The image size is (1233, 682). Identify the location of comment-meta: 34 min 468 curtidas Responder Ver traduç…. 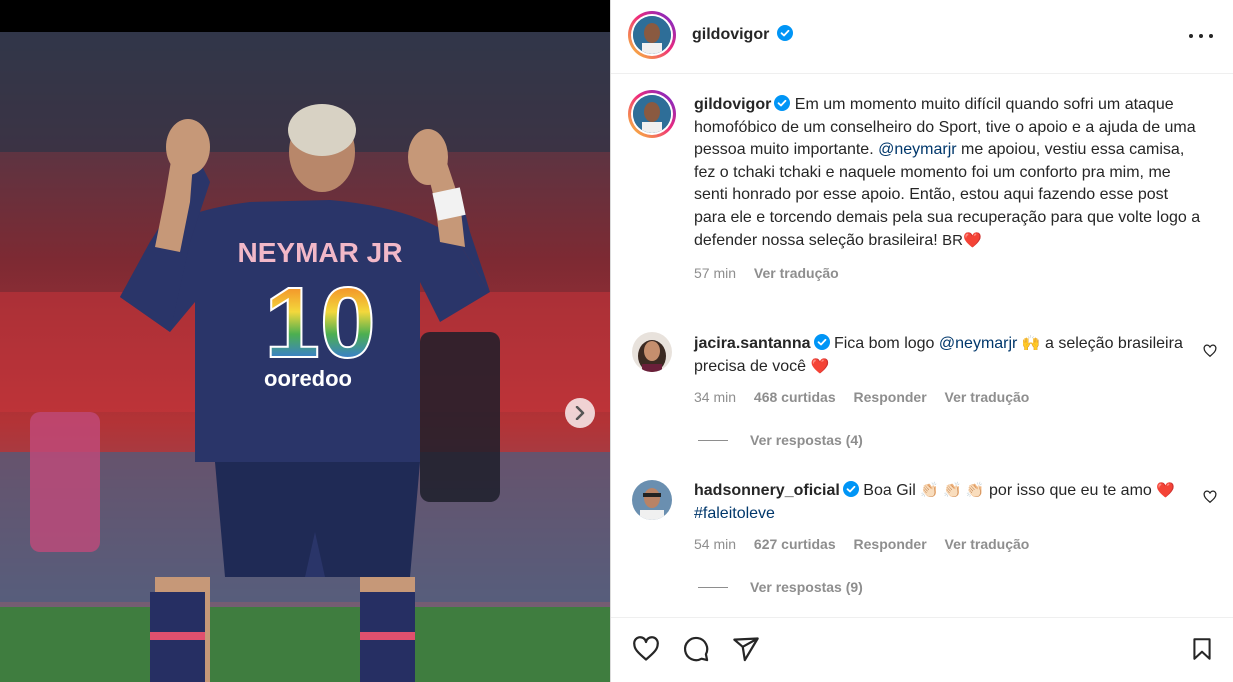
(941, 397).